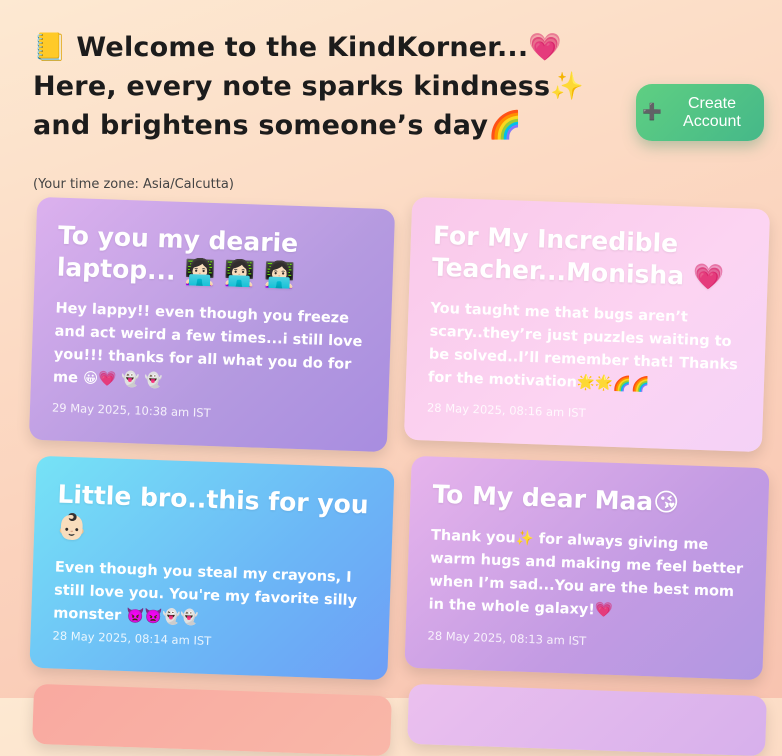 This screenshot has height=756, width=782. I want to click on note-title: To My dear Maa😘, so click(555, 498).